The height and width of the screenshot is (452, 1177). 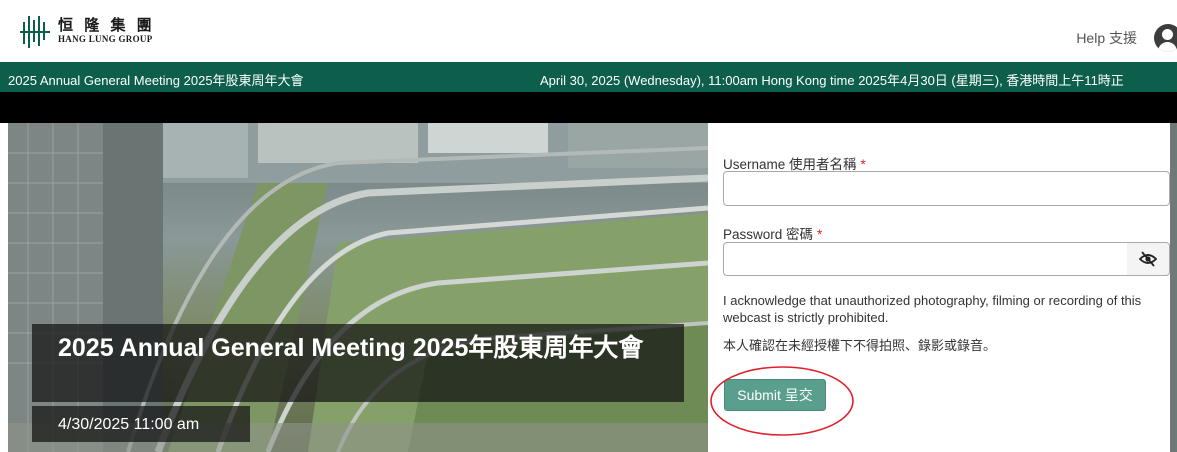 What do you see at coordinates (946, 188) in the screenshot?
I see `username-input` at bounding box center [946, 188].